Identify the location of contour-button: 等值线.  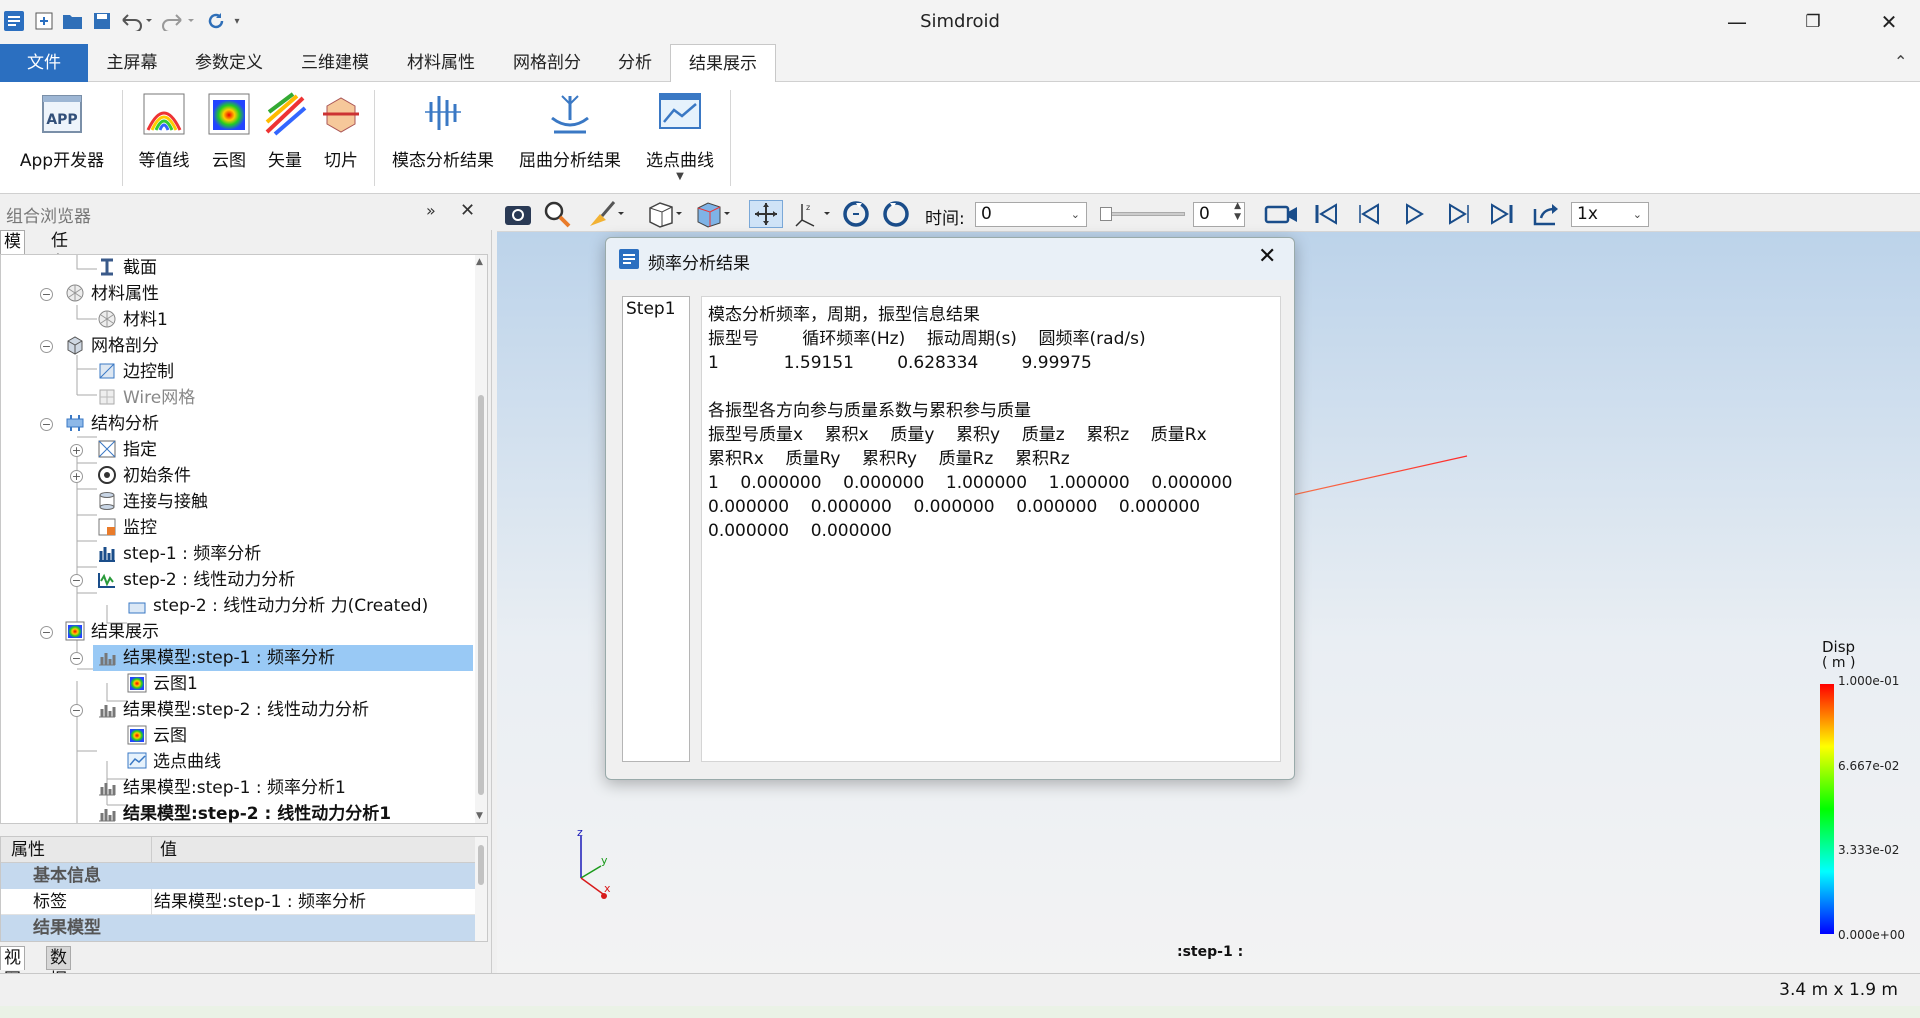
(164, 137).